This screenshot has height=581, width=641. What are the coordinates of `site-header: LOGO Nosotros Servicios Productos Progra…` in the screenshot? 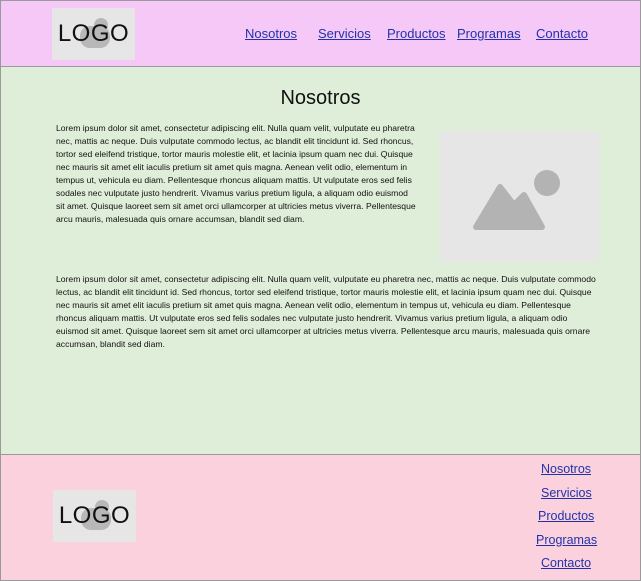 It's located at (320, 33).